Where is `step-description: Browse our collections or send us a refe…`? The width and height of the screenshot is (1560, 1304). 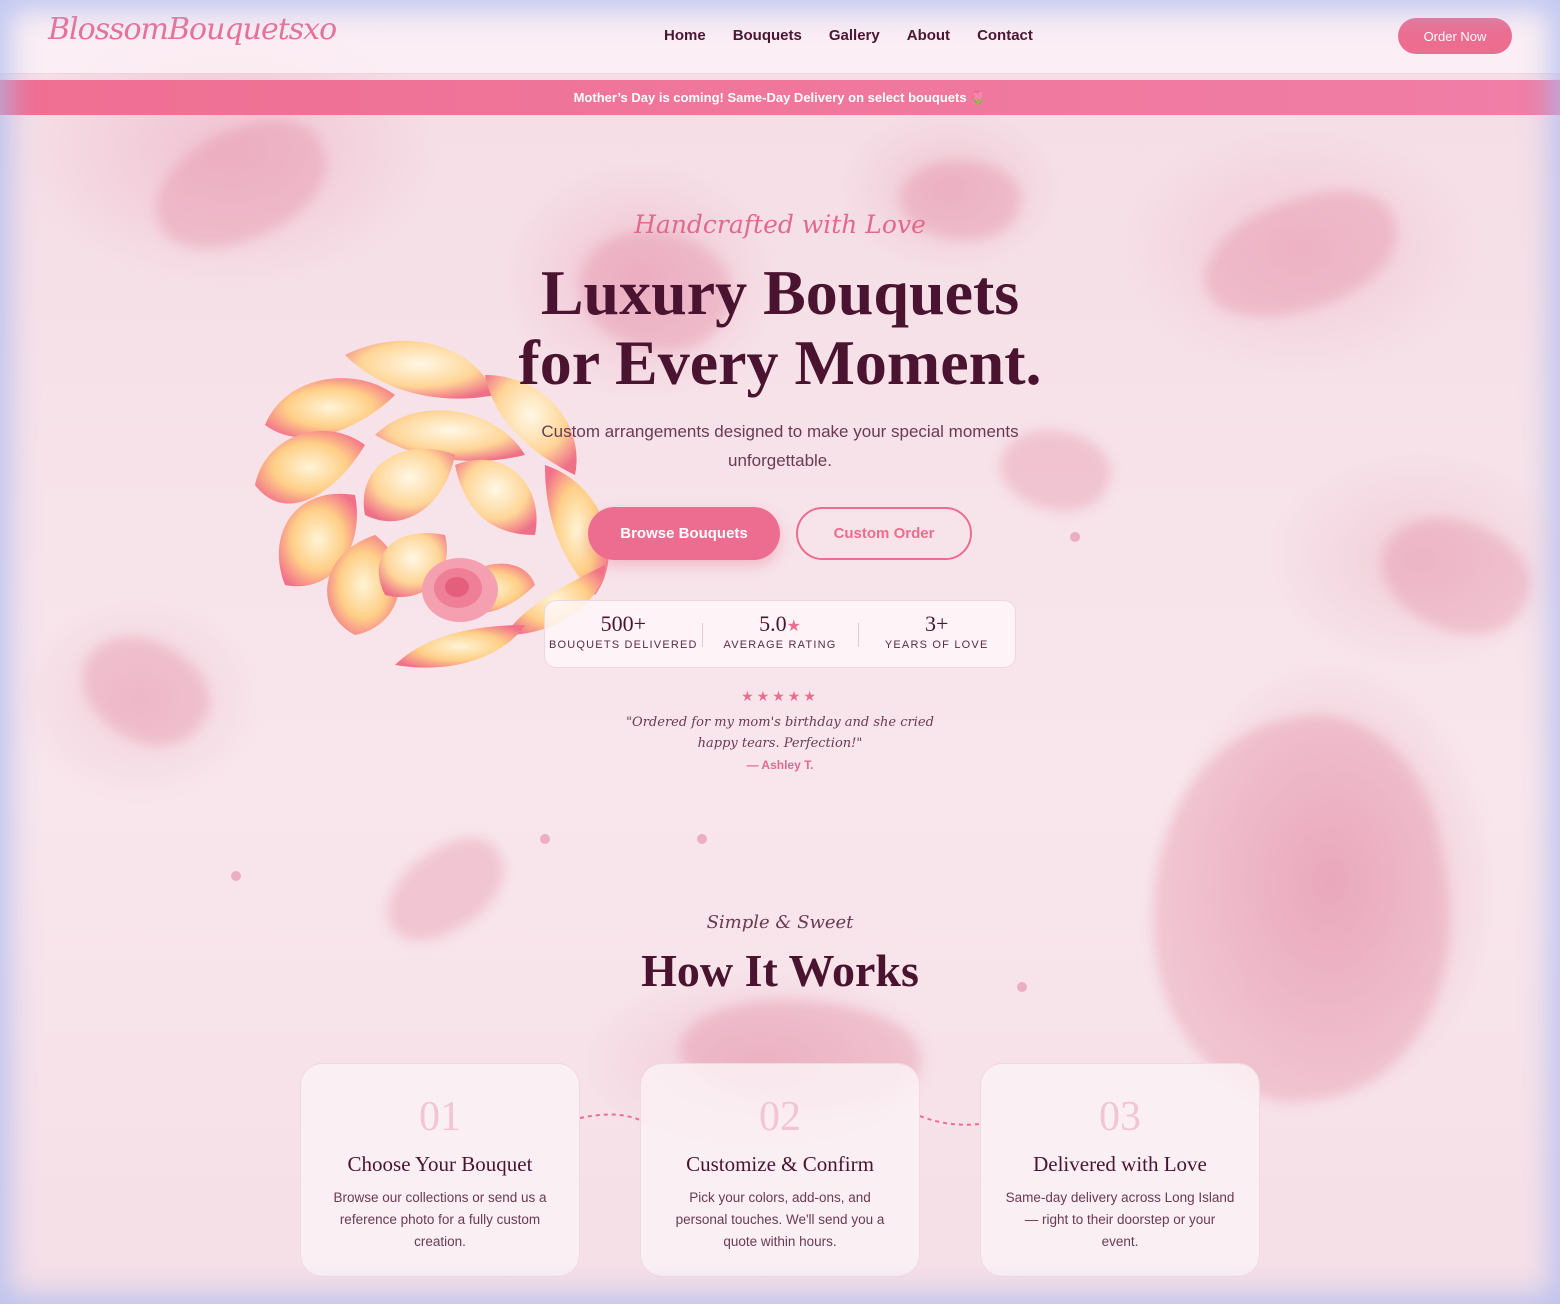
step-description: Browse our collections or send us a refe… is located at coordinates (440, 1219).